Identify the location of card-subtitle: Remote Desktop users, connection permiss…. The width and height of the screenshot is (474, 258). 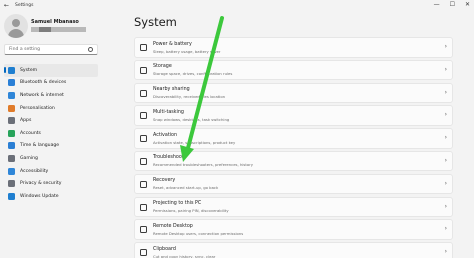
(198, 233).